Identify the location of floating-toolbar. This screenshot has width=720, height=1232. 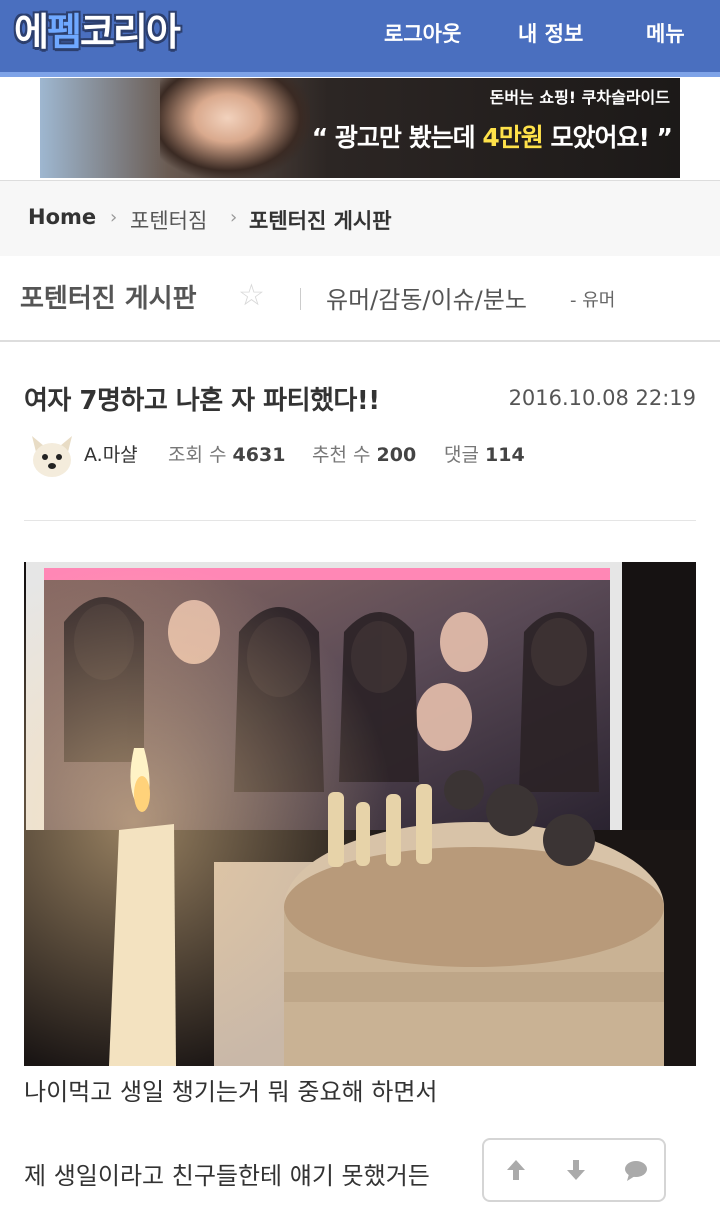
(574, 1170).